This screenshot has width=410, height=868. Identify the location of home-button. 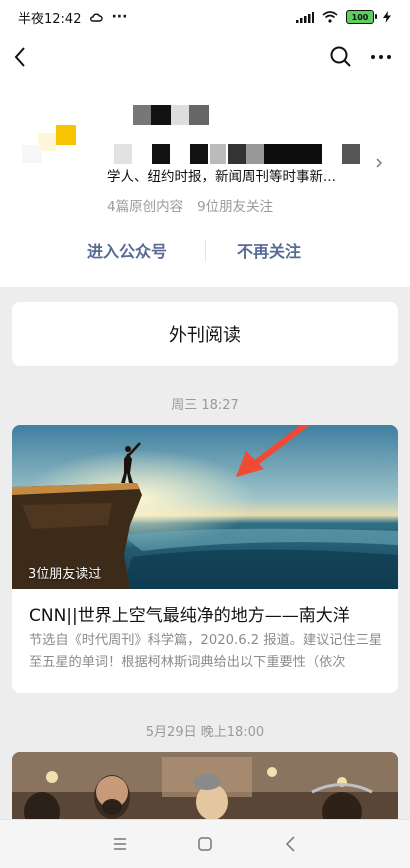
(205, 844).